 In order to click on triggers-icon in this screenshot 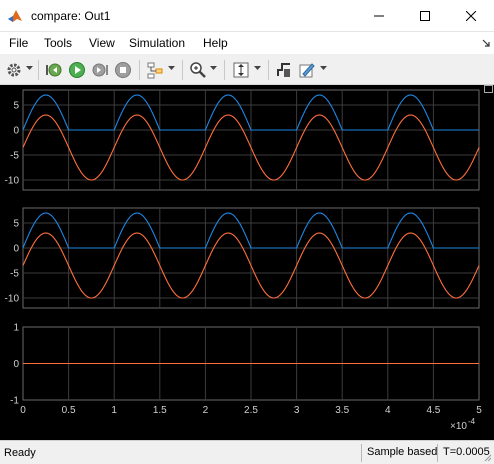, I will do `click(283, 70)`.